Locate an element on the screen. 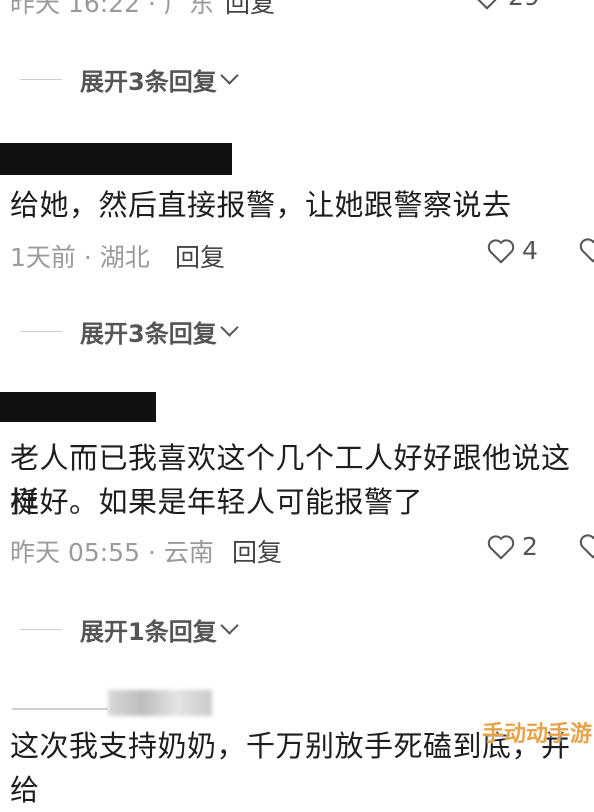 The height and width of the screenshot is (812, 594). like-button-top: 29 is located at coordinates (506, 5).